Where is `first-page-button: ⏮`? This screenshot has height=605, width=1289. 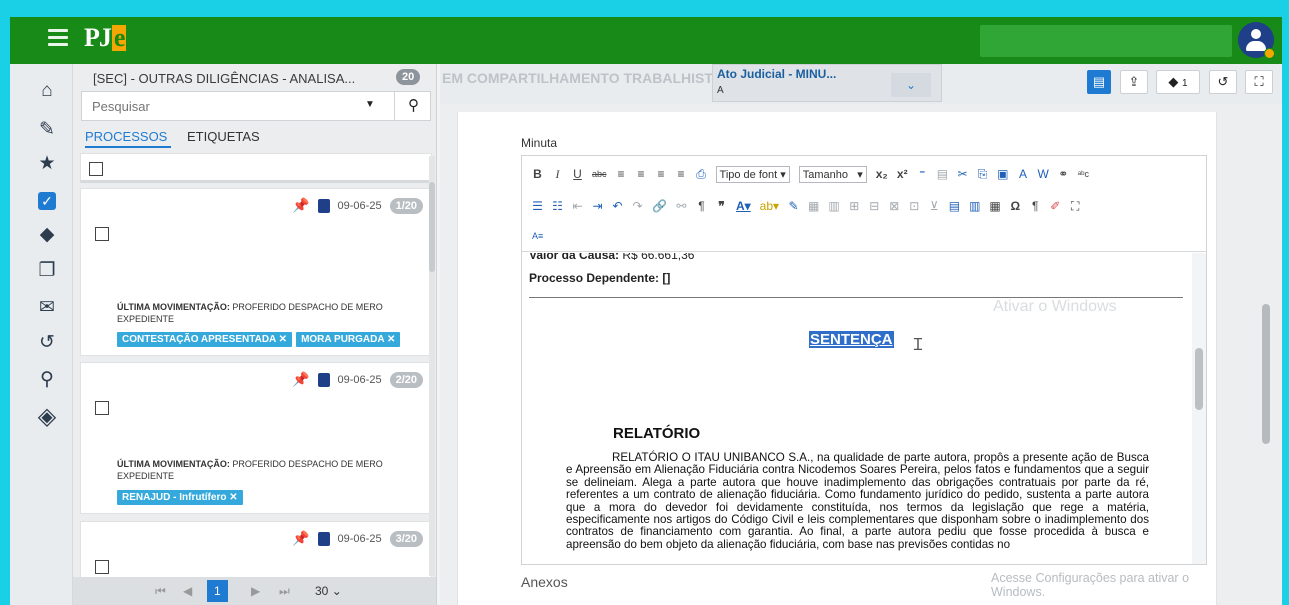
first-page-button: ⏮ is located at coordinates (160, 591).